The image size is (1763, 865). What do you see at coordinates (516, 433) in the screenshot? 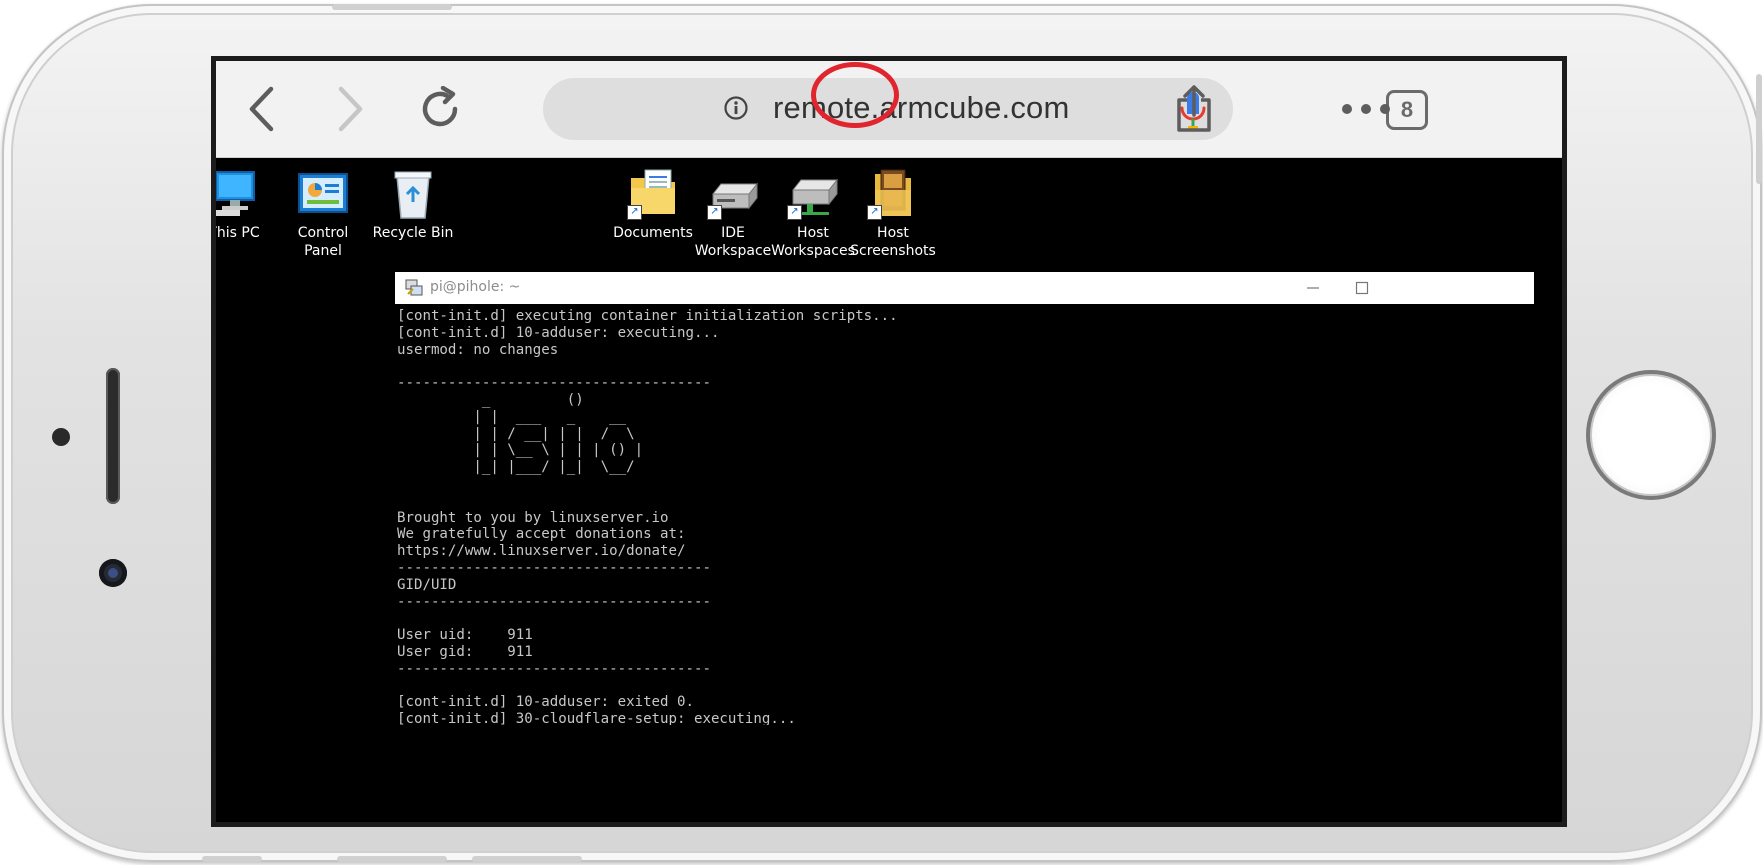
I see `terminal-line: | | / __| | | / \` at bounding box center [516, 433].